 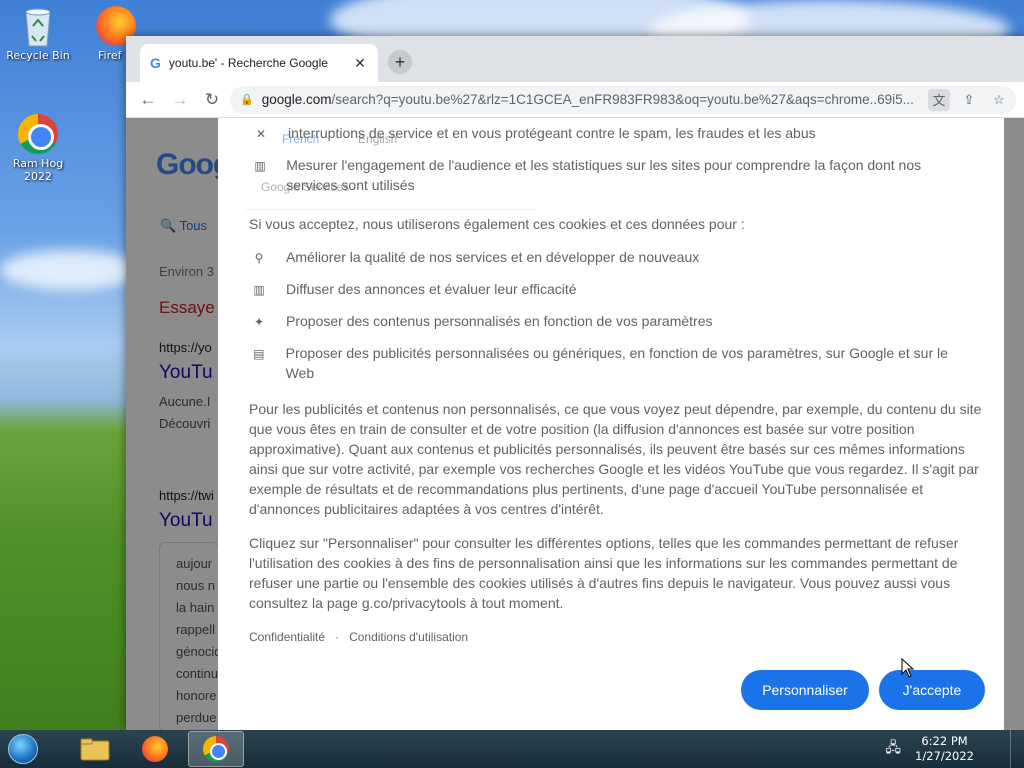 What do you see at coordinates (1017, 749) in the screenshot?
I see `show-desktop-button` at bounding box center [1017, 749].